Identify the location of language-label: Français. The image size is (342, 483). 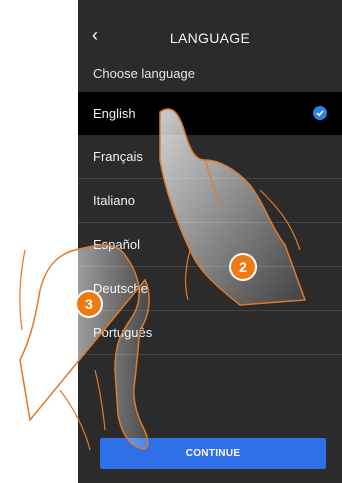
(118, 156).